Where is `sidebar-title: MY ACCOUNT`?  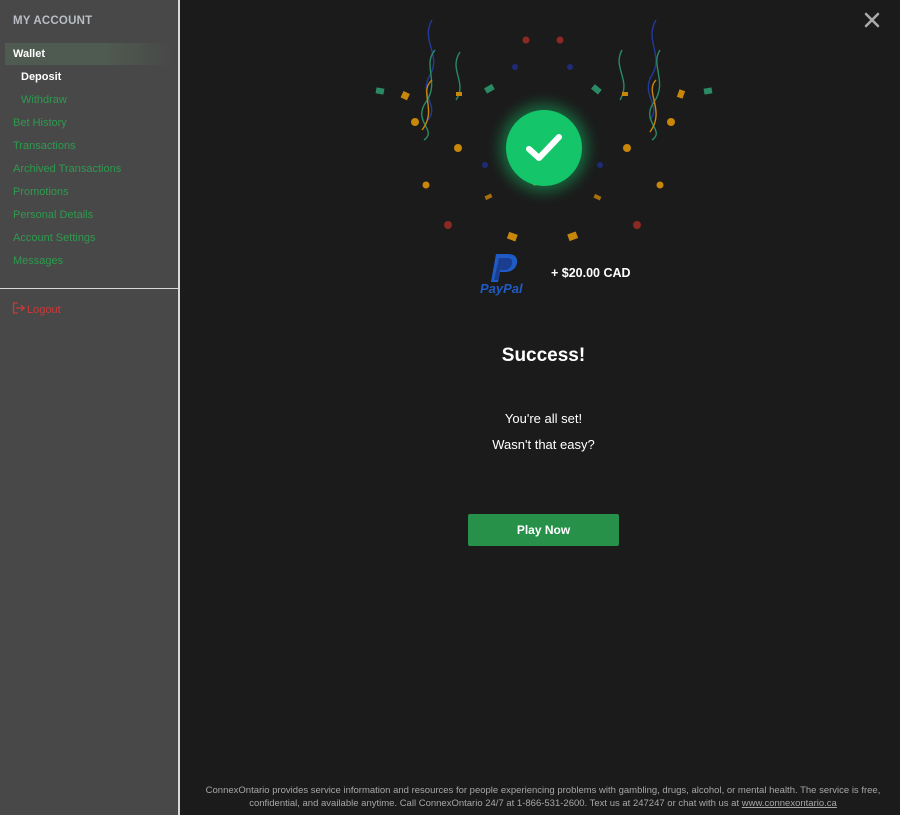
sidebar-title: MY ACCOUNT is located at coordinates (53, 21).